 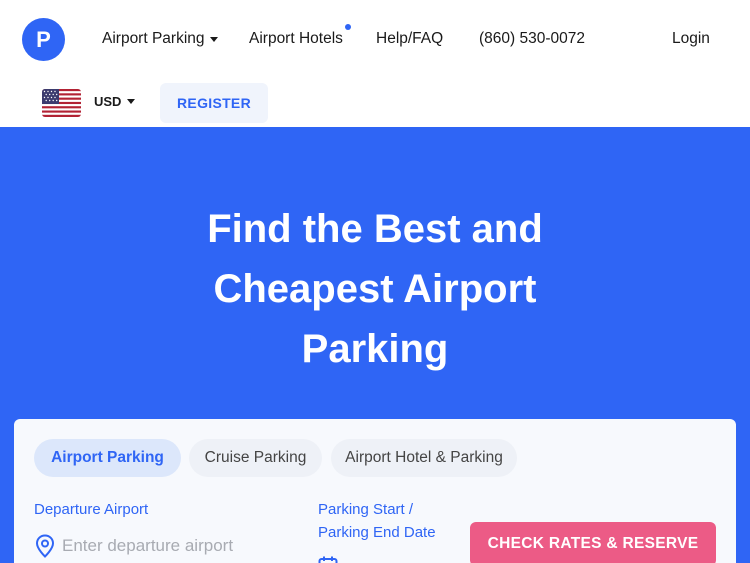 I want to click on notification-dot-icon, so click(x=347, y=27).